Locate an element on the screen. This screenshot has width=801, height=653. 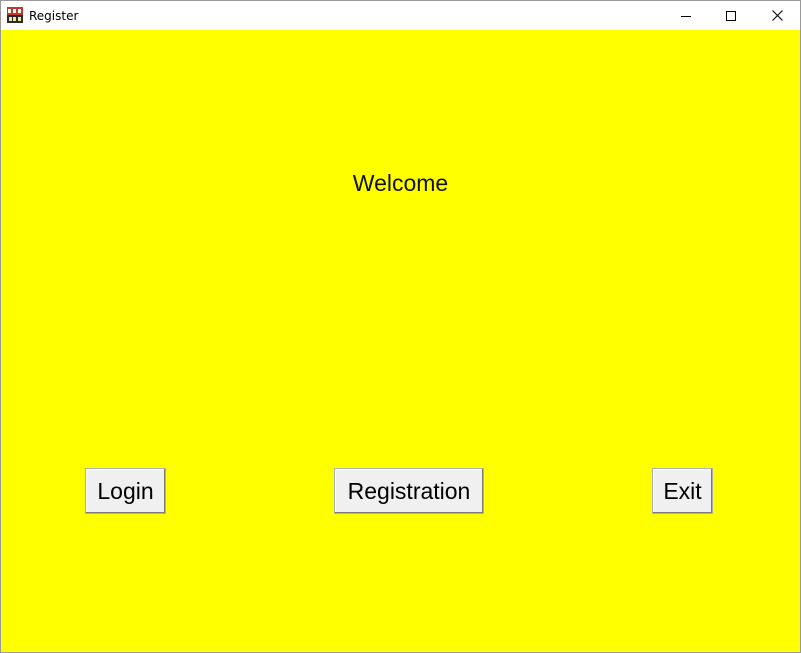
java-app-icon is located at coordinates (15, 15).